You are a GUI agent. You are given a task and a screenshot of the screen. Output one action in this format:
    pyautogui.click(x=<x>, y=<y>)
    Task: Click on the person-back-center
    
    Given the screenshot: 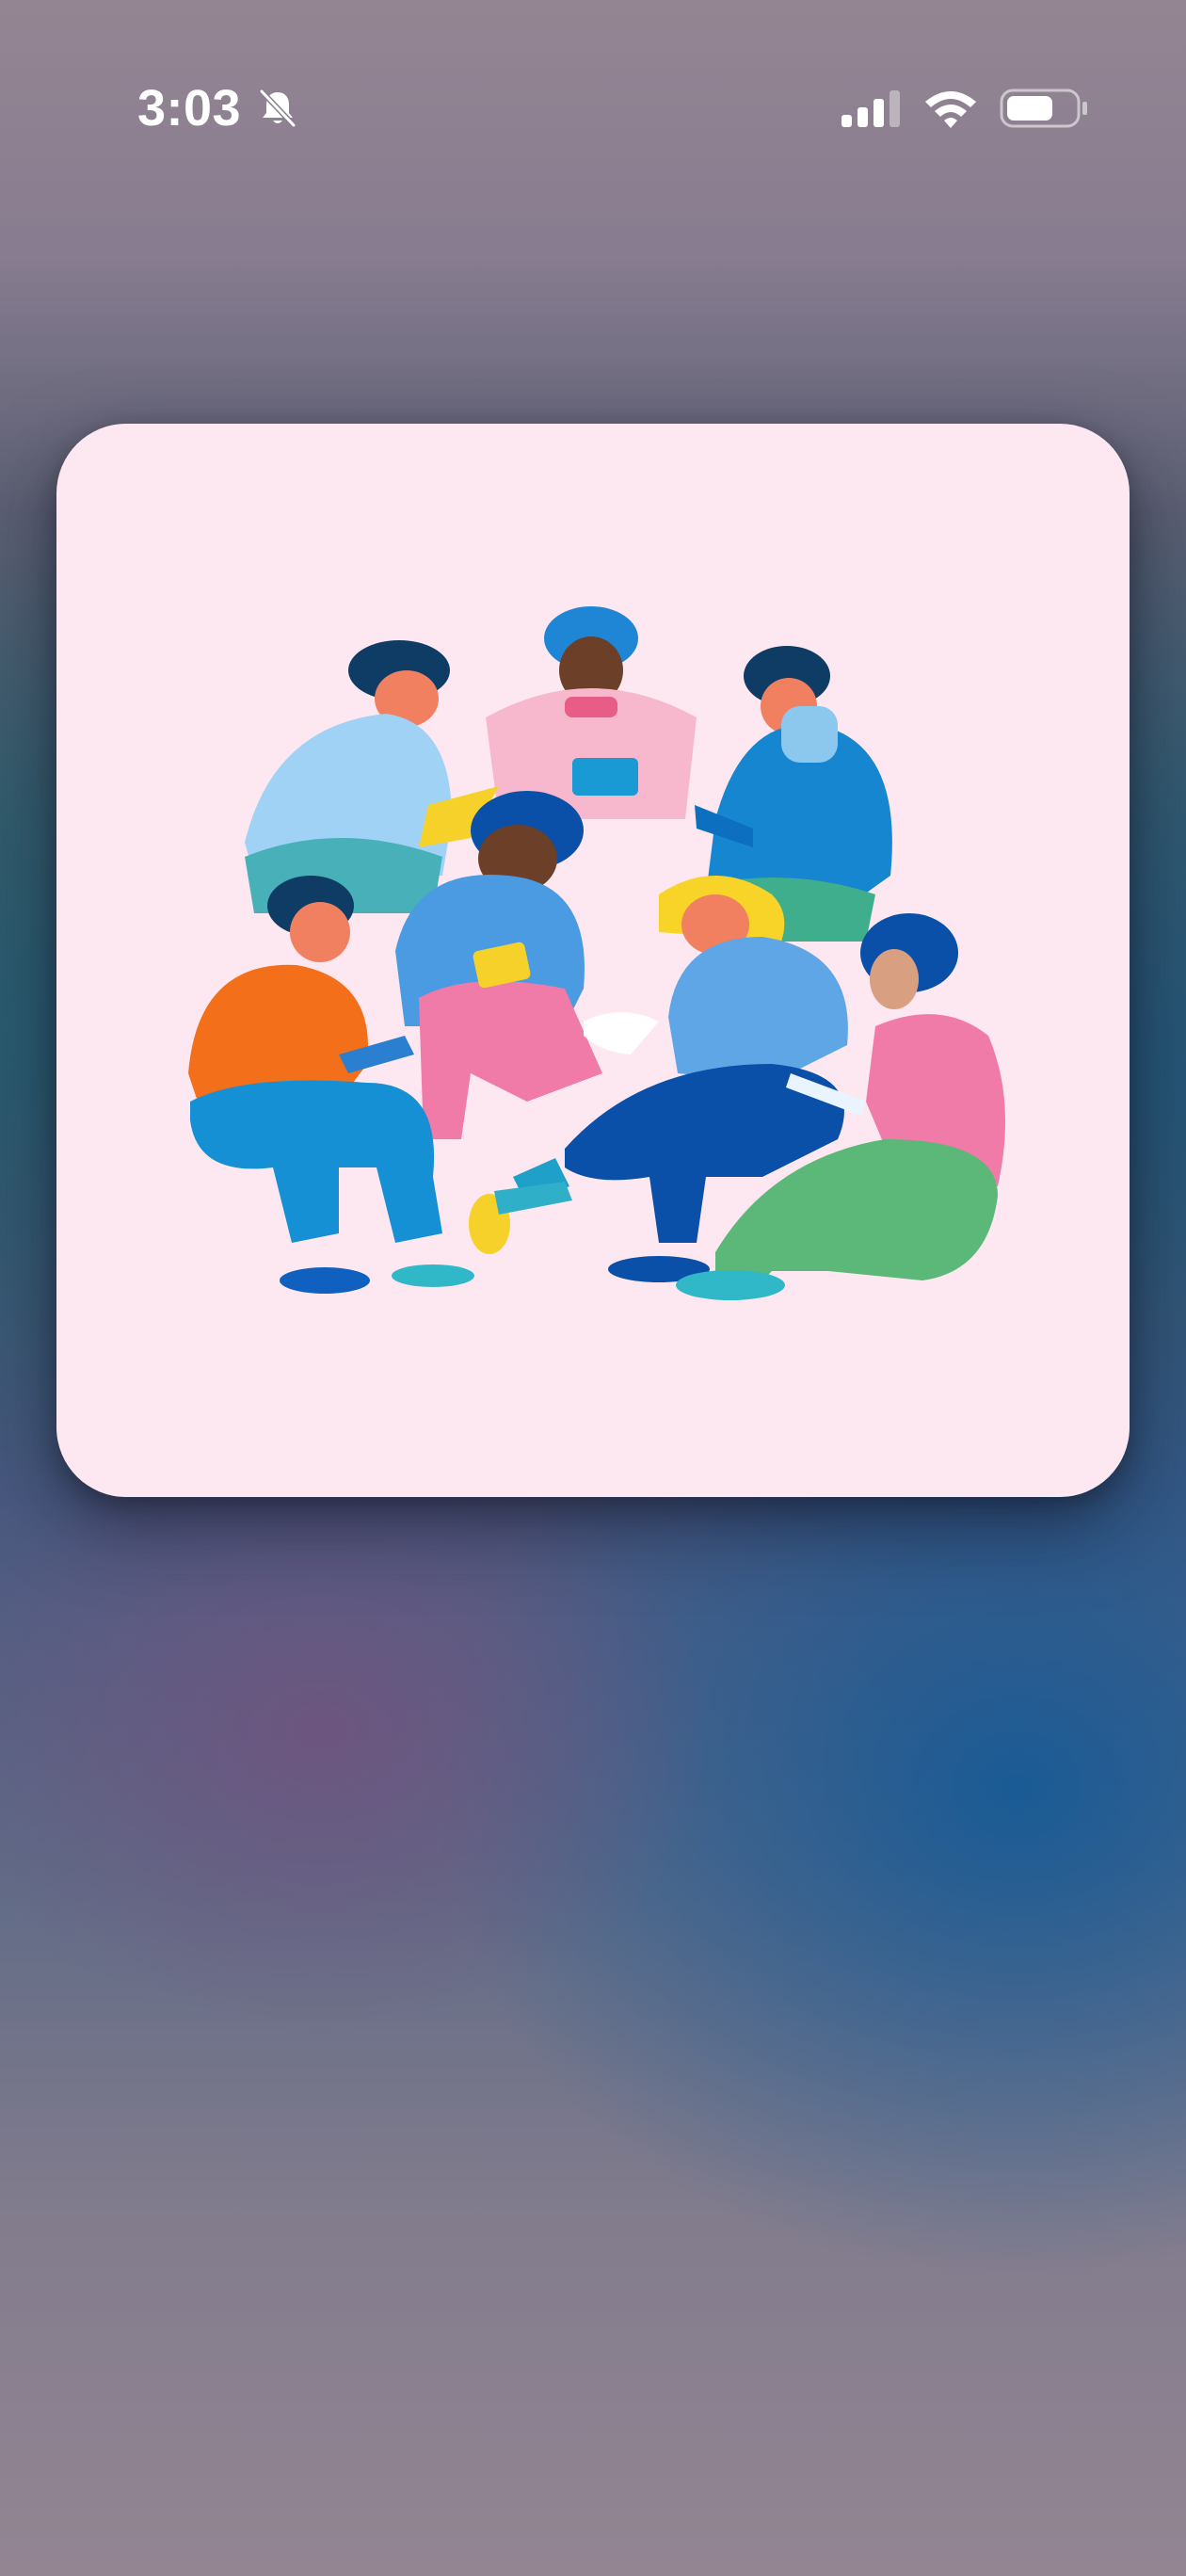 What is the action you would take?
    pyautogui.click(x=591, y=712)
    